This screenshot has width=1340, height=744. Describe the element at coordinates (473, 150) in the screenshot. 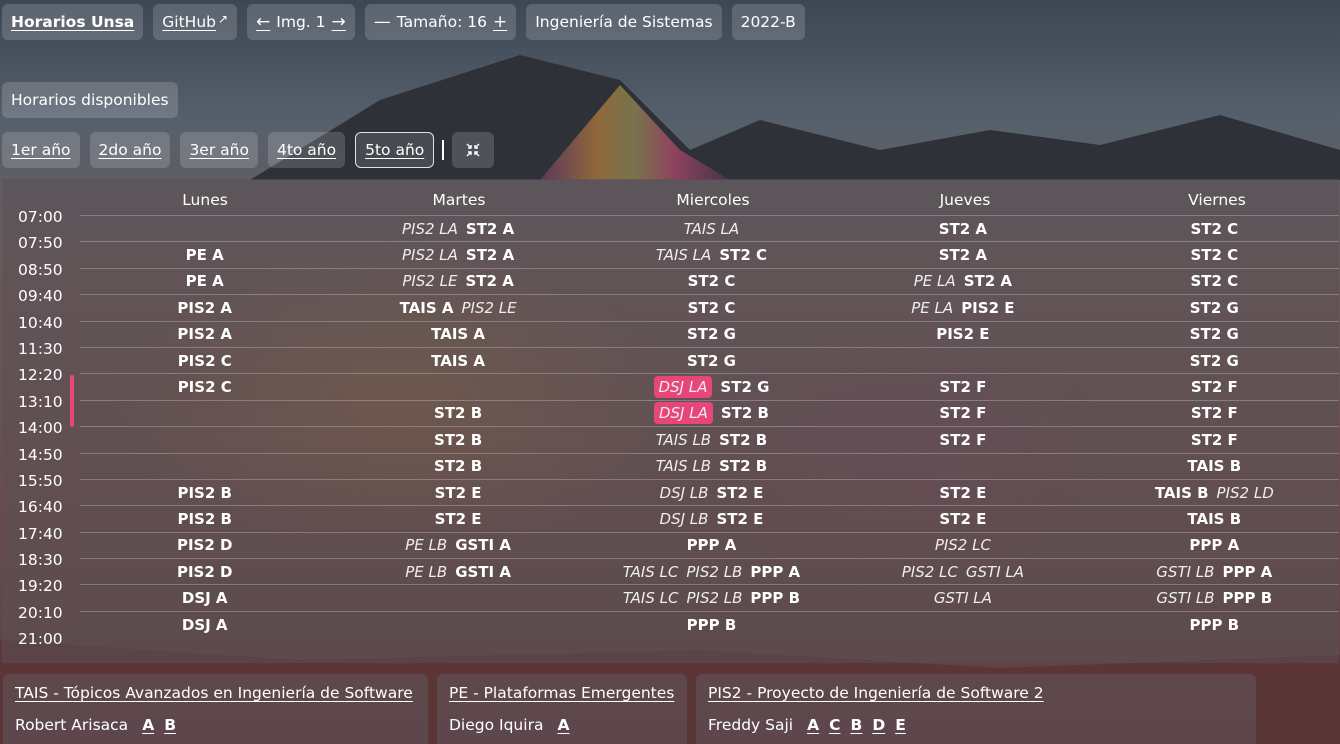

I see `collapse-button` at that location.